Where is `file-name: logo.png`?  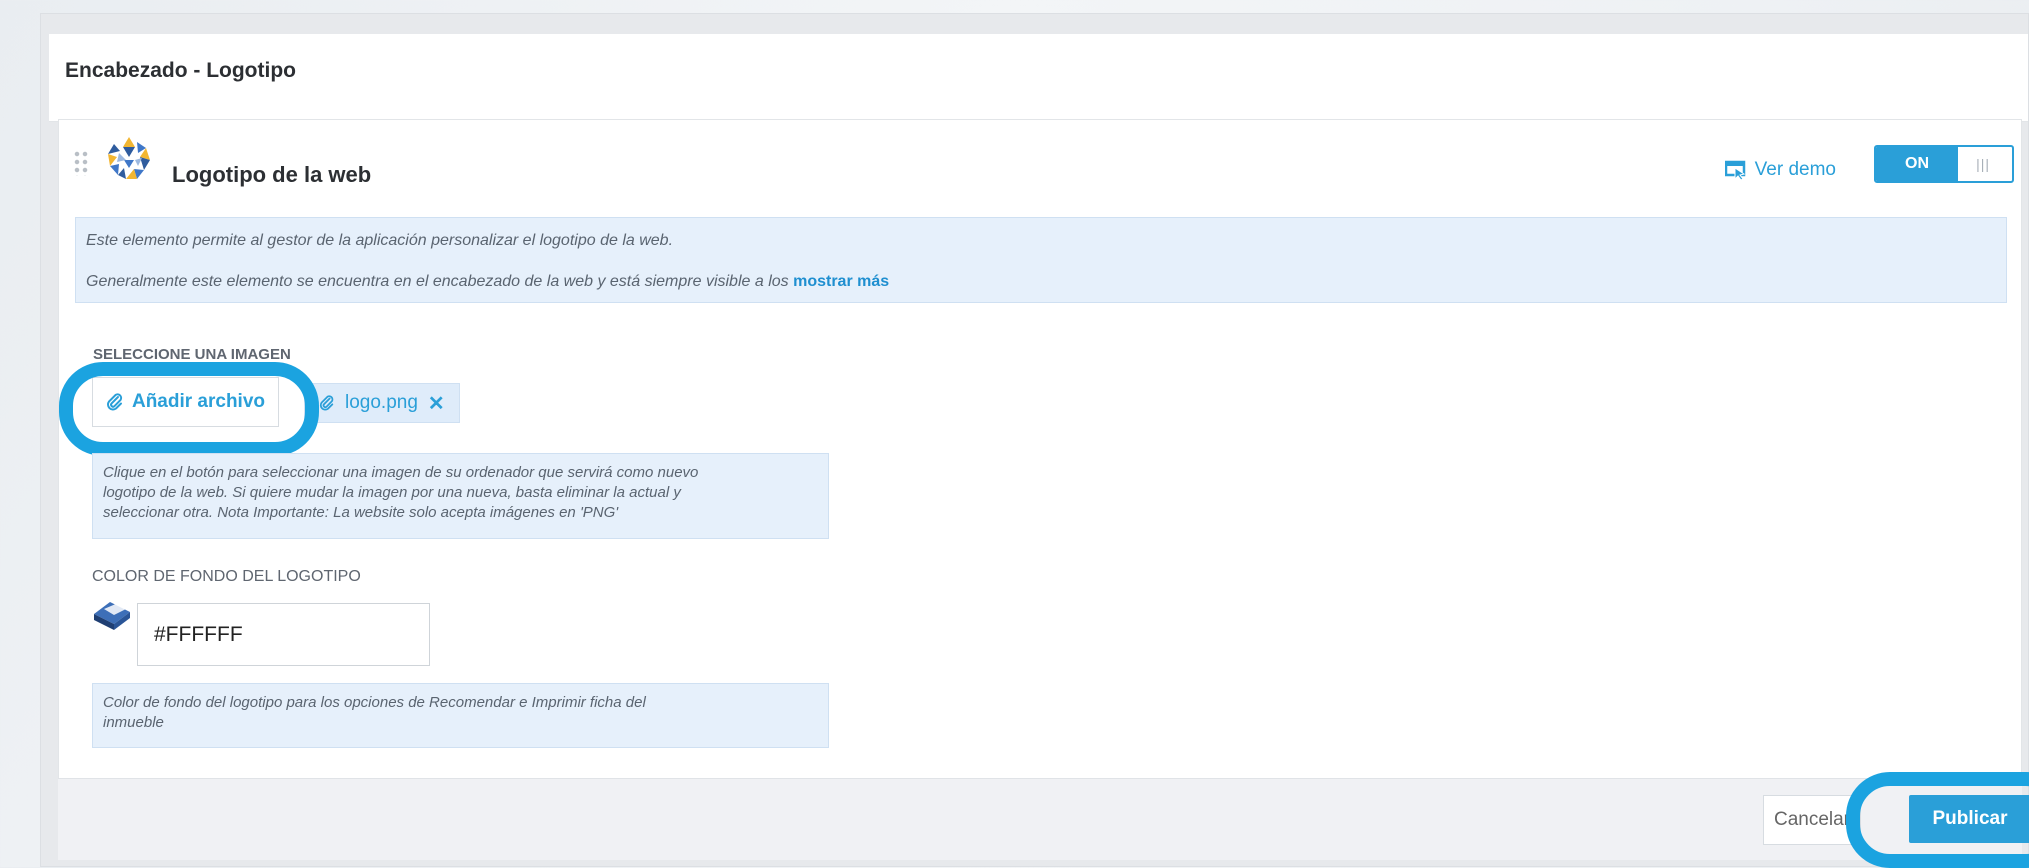
file-name: logo.png is located at coordinates (381, 402).